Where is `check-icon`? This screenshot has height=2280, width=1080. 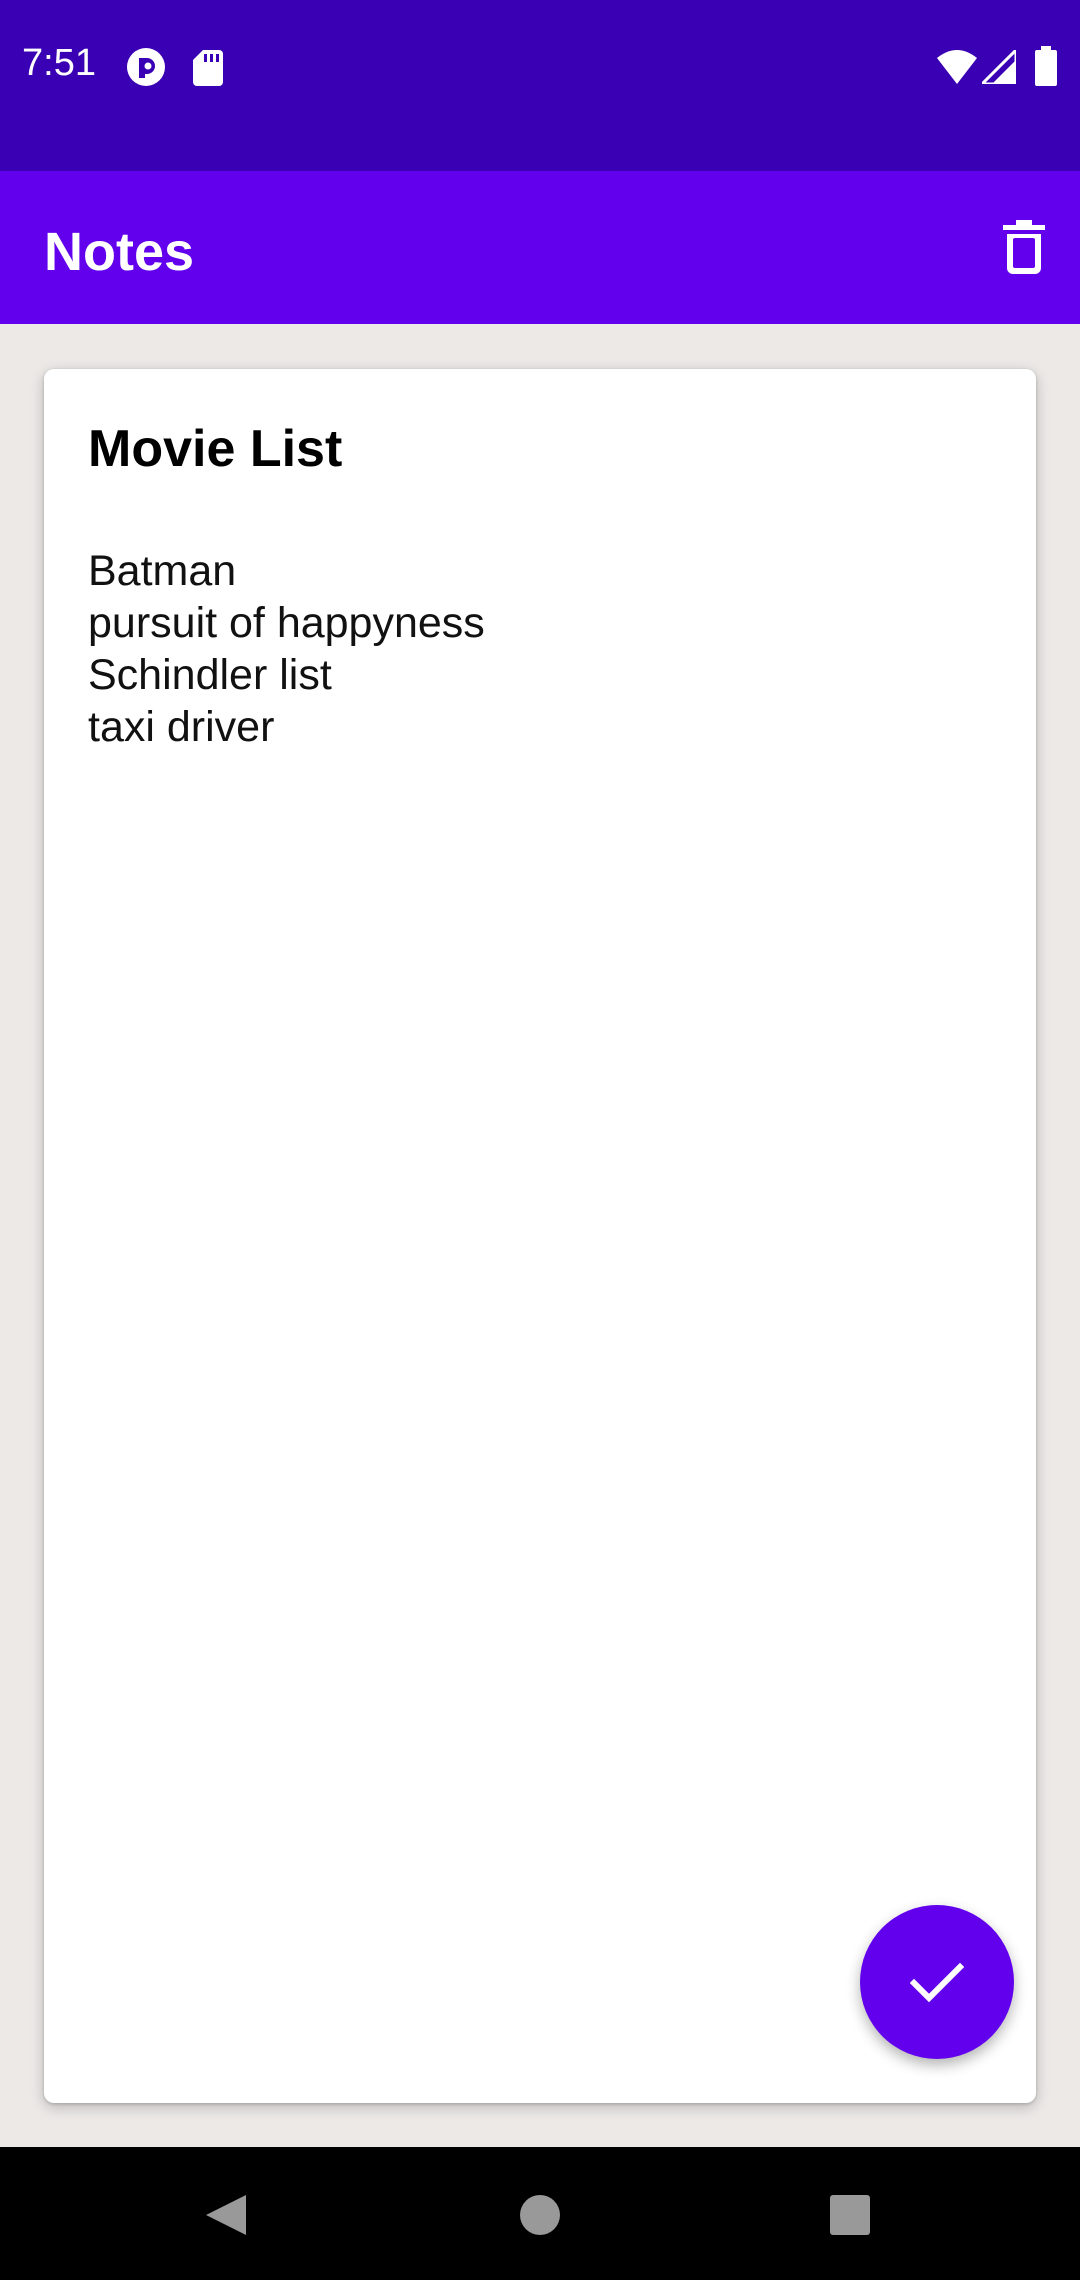
check-icon is located at coordinates (937, 1982).